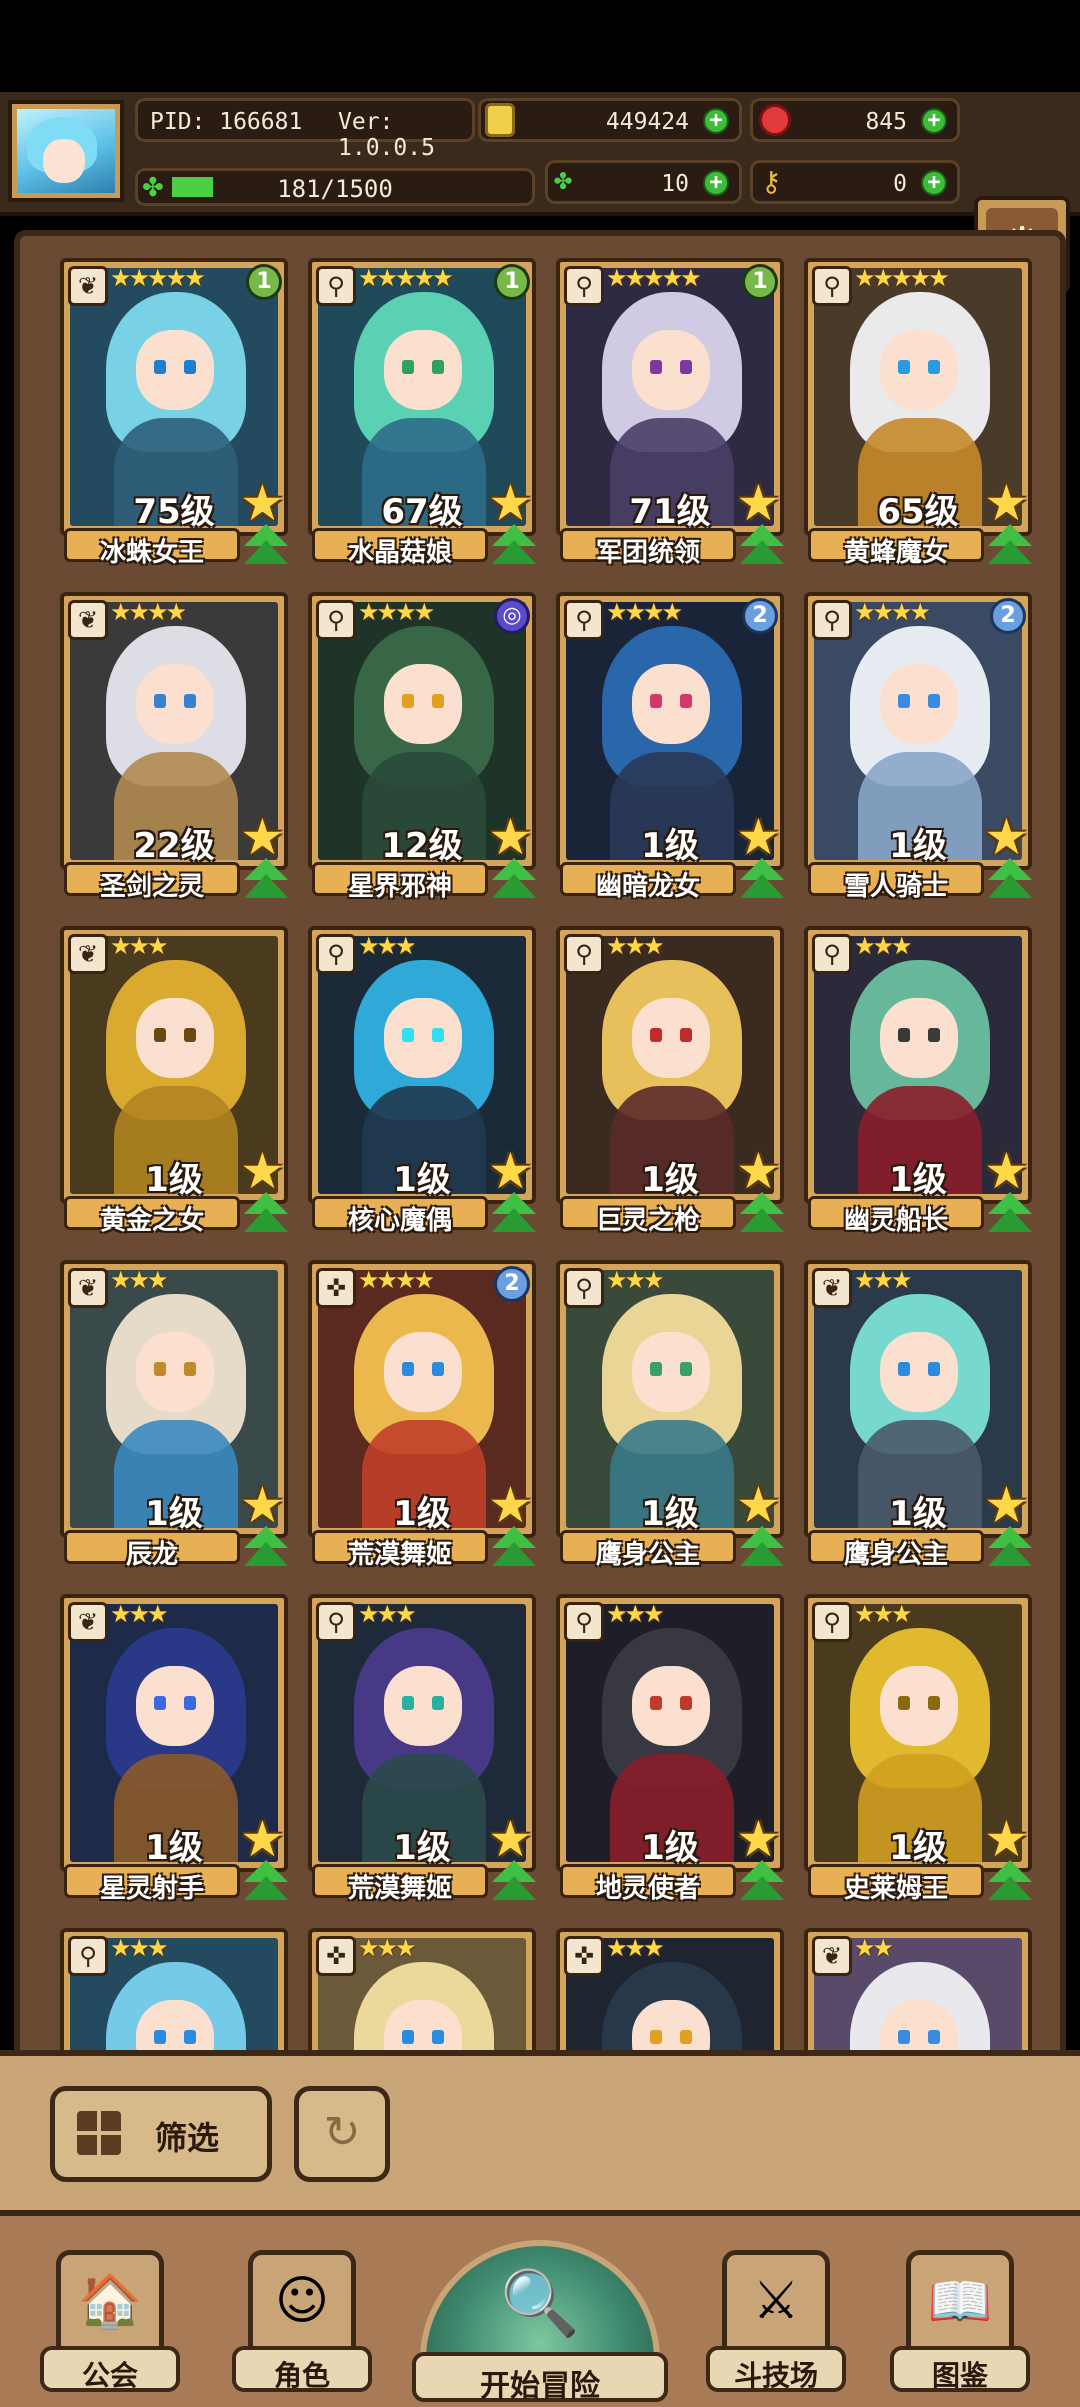  Describe the element at coordinates (540, 2322) in the screenshot. I see `start-adventure-button: 🔍 开始冒险` at that location.